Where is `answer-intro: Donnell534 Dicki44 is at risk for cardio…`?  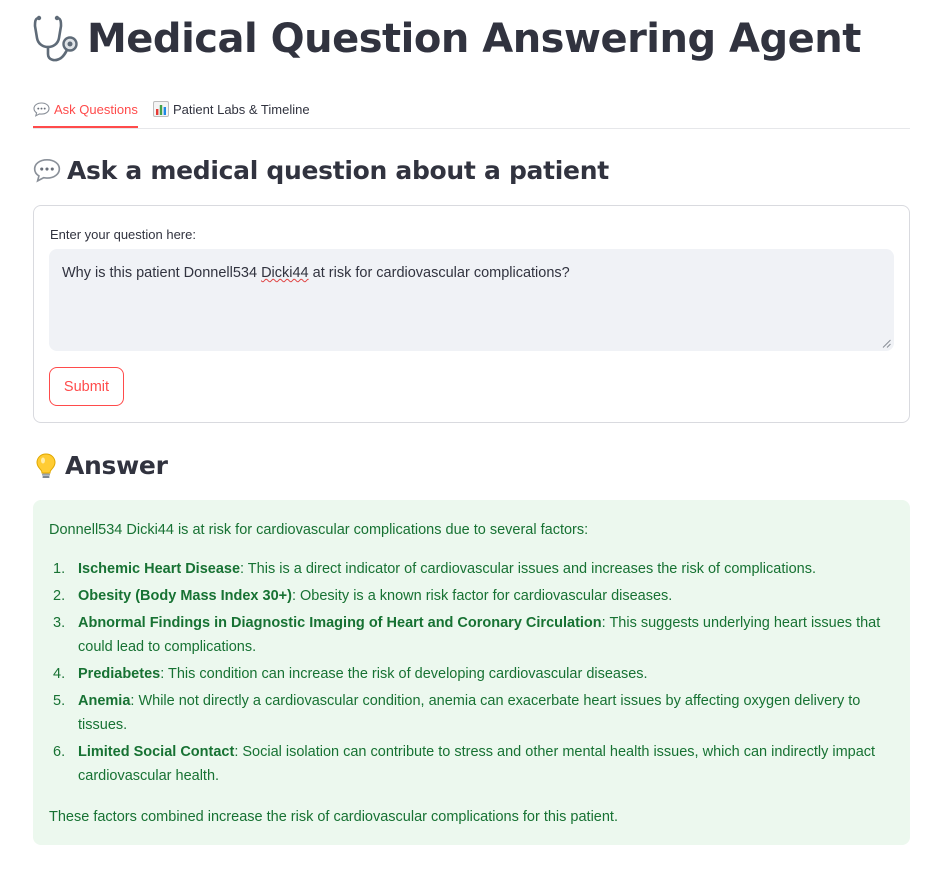
answer-intro: Donnell534 Dicki44 is at risk for cardio… is located at coordinates (319, 530).